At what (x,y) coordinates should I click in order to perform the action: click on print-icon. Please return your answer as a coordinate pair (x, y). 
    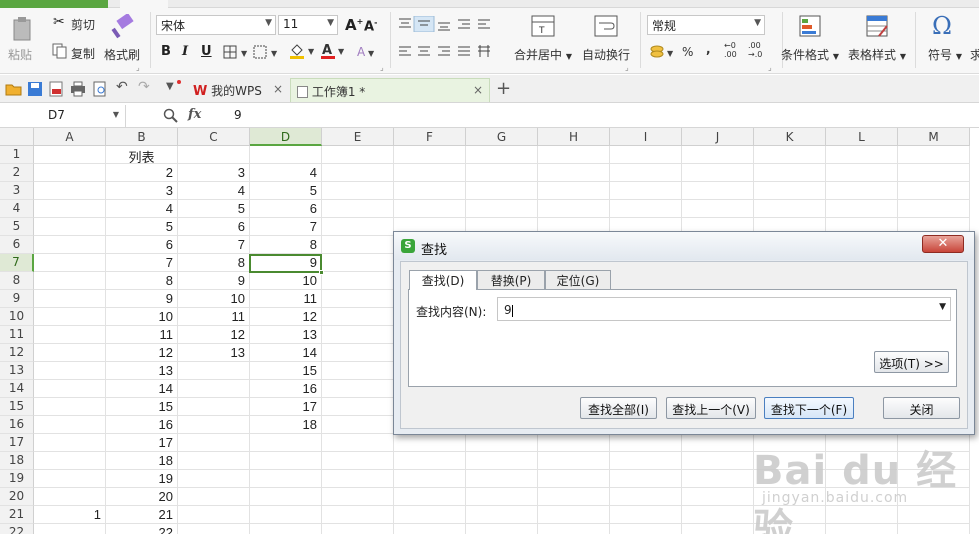
    Looking at the image, I should click on (78, 89).